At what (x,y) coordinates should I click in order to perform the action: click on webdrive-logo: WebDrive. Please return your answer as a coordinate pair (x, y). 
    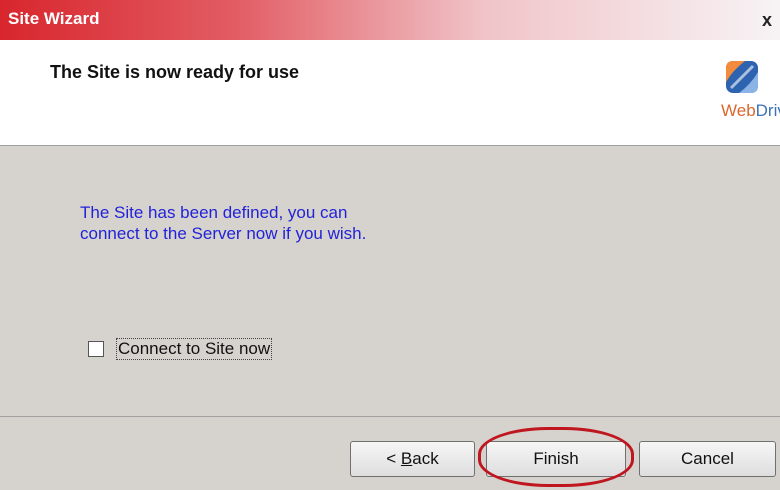
    Looking at the image, I should click on (750, 91).